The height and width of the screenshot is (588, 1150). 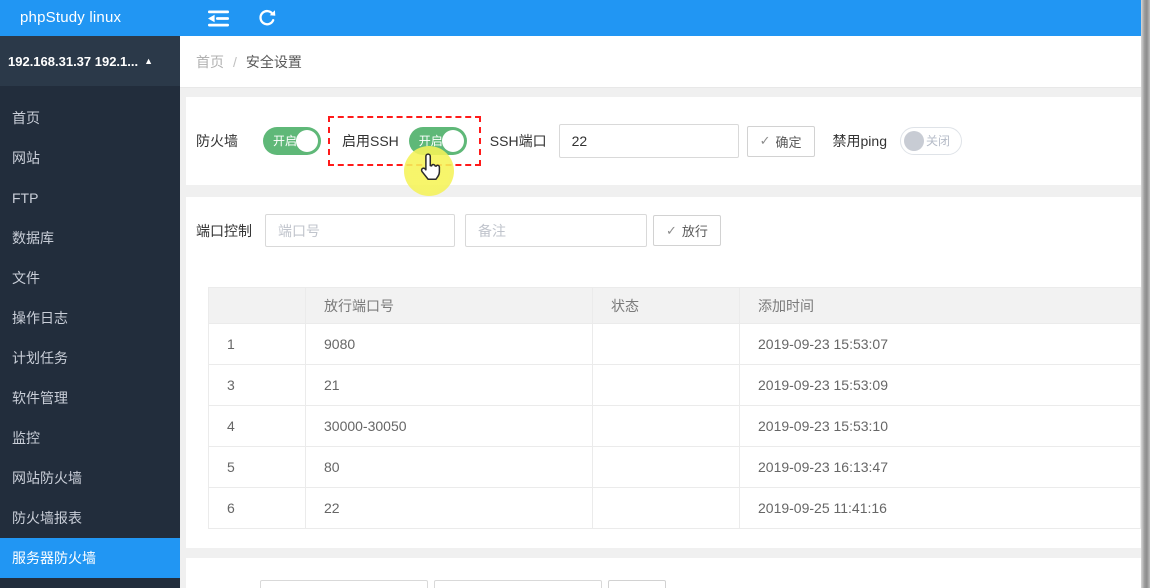 I want to click on firewall-toggle: 开启, so click(x=292, y=141).